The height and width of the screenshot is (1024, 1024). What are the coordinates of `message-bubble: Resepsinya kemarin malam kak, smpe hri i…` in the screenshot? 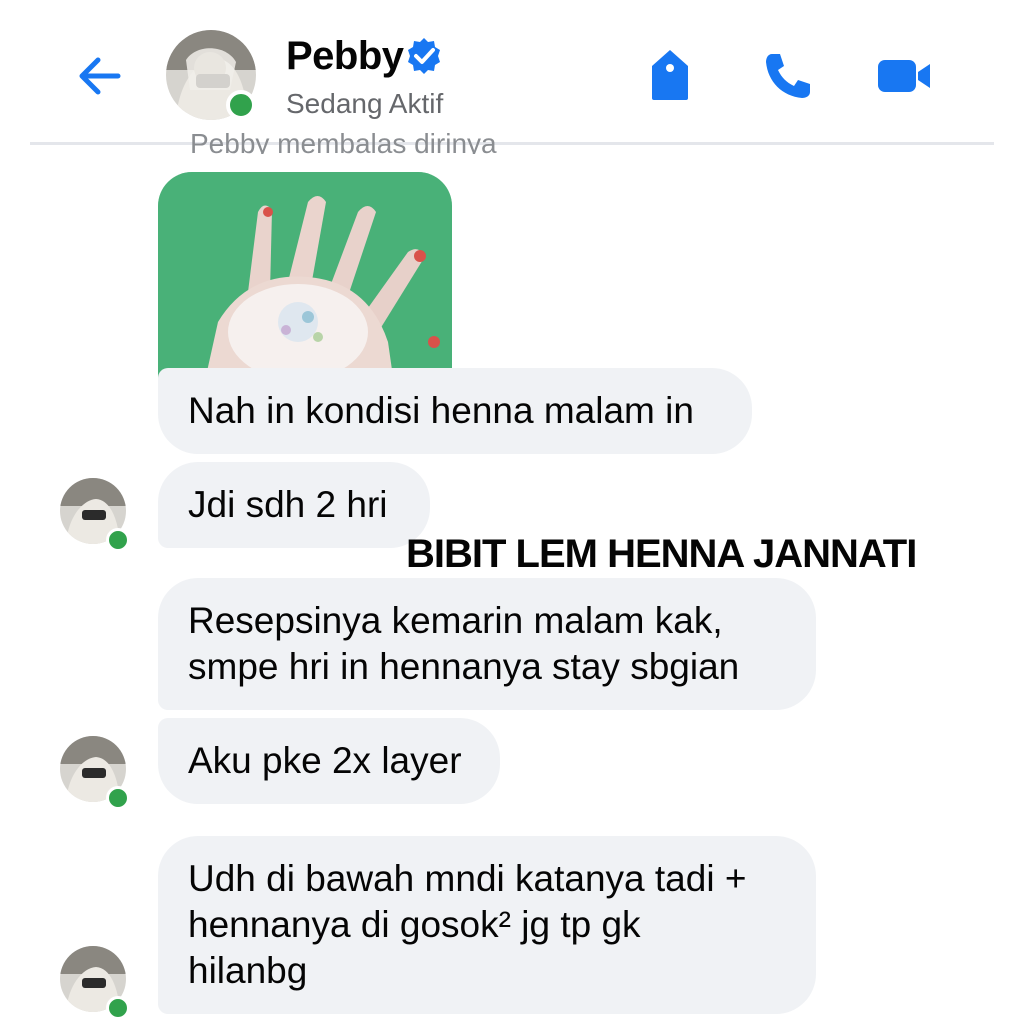 It's located at (487, 644).